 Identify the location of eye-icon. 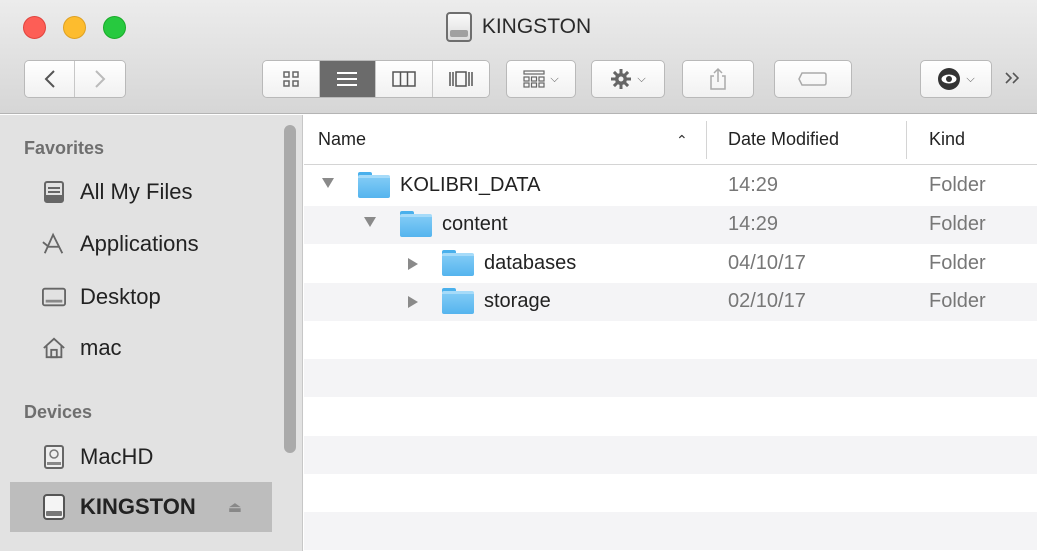
(949, 79).